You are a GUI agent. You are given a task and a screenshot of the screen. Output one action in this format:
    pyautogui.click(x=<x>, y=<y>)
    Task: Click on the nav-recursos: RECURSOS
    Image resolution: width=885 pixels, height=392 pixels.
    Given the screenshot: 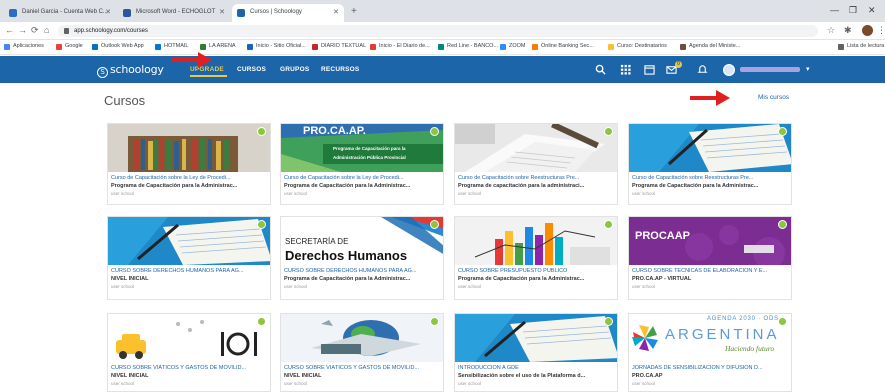 What is the action you would take?
    pyautogui.click(x=340, y=69)
    